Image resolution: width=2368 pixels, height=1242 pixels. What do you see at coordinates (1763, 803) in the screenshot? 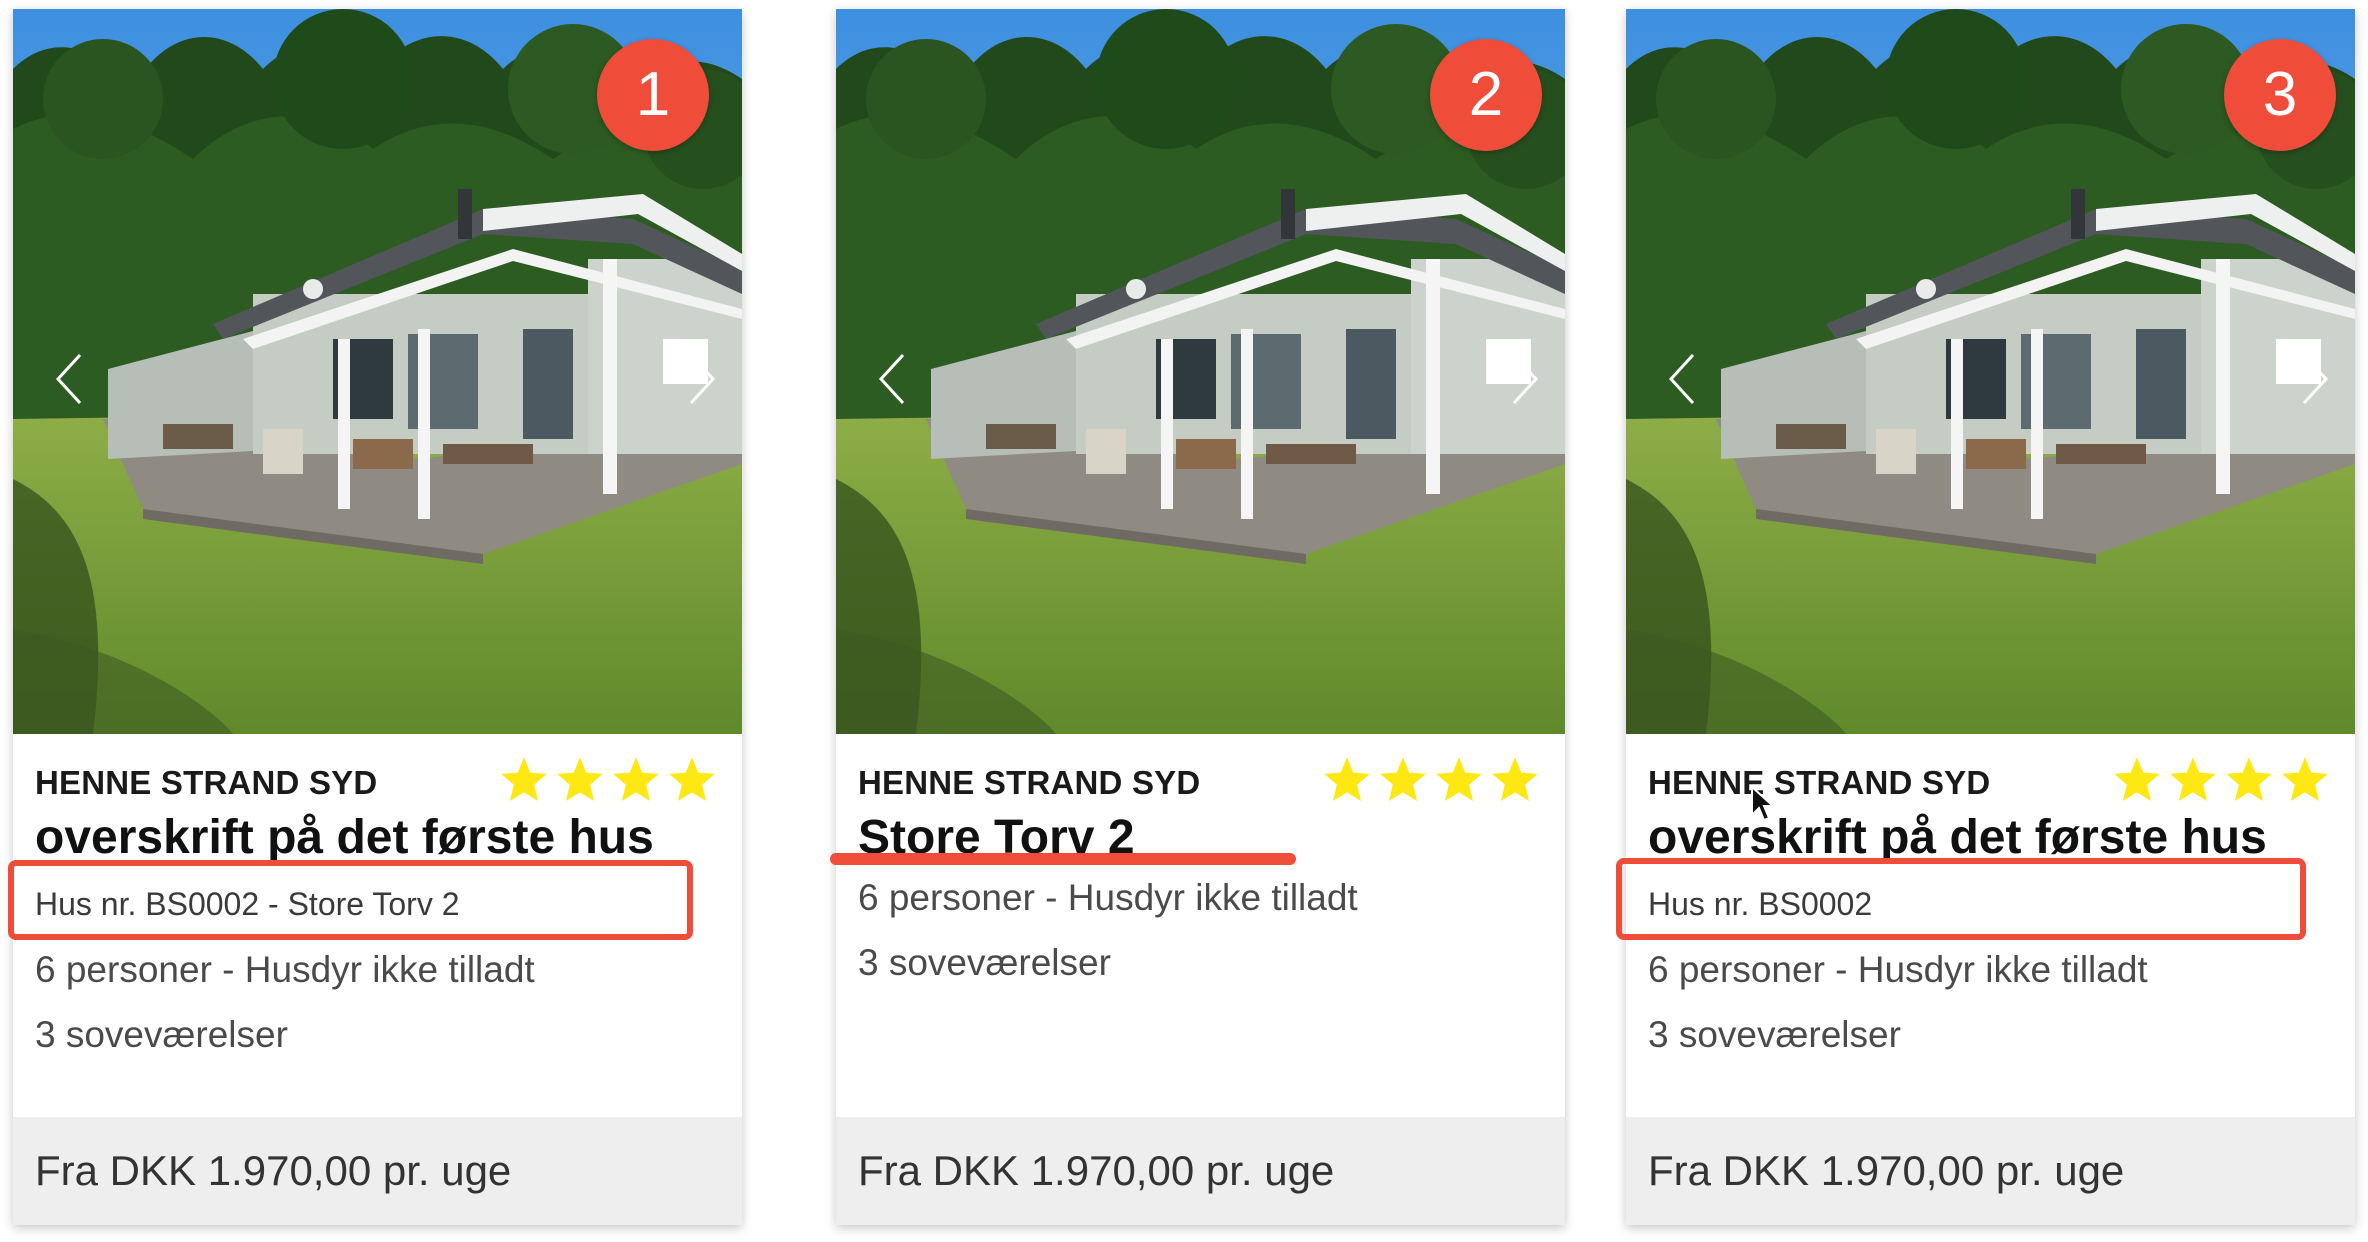
I see `mouse-pointer-icon` at bounding box center [1763, 803].